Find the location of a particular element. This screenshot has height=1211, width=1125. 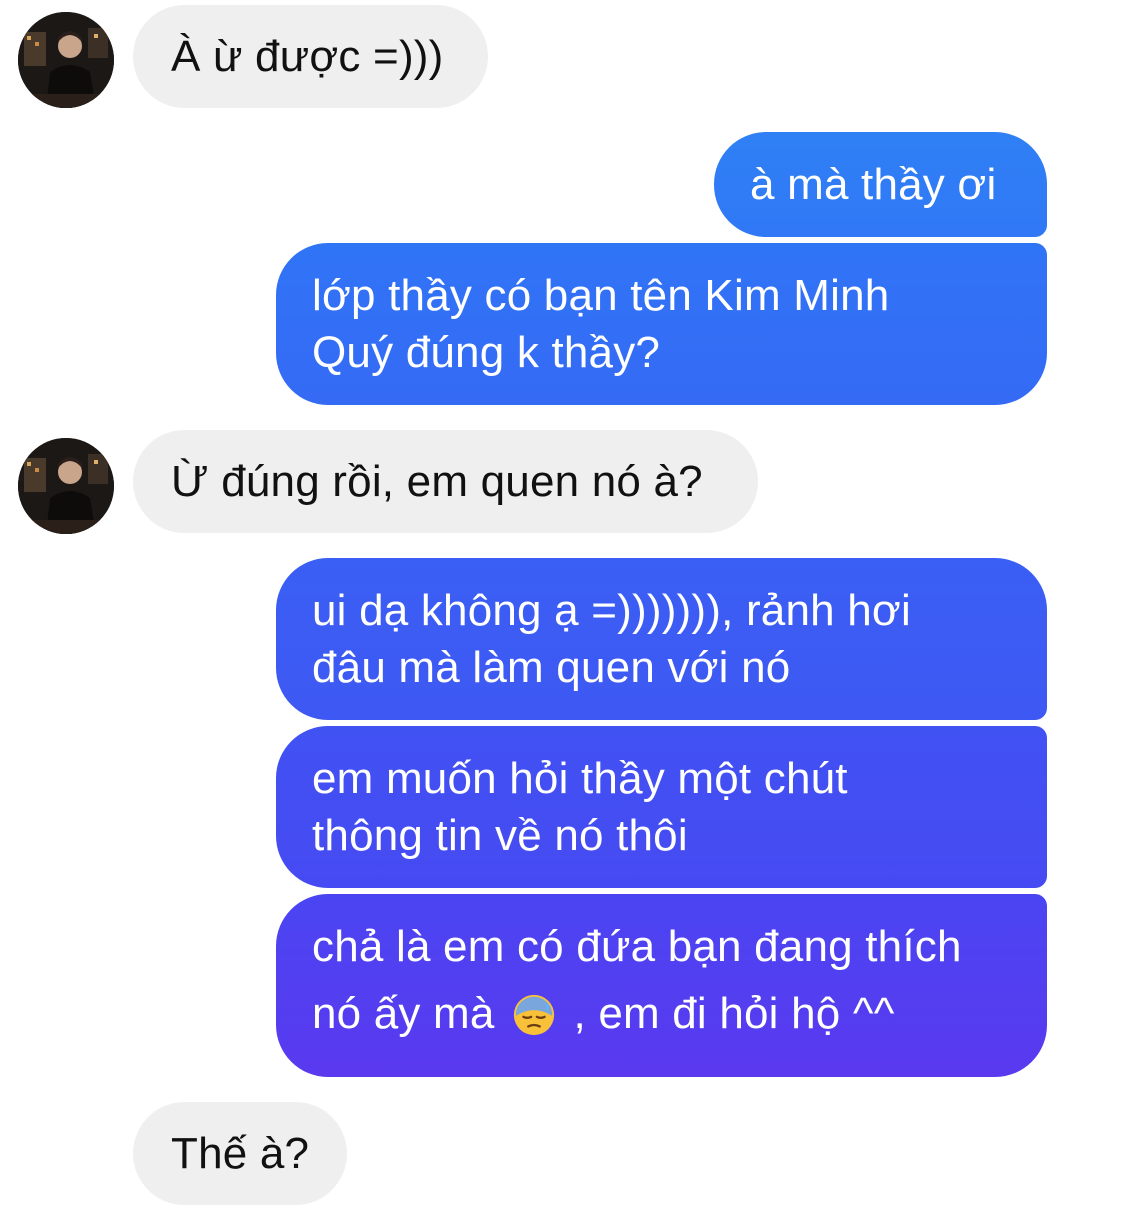

outgoing-message: à mà thầy ơi is located at coordinates (880, 184).